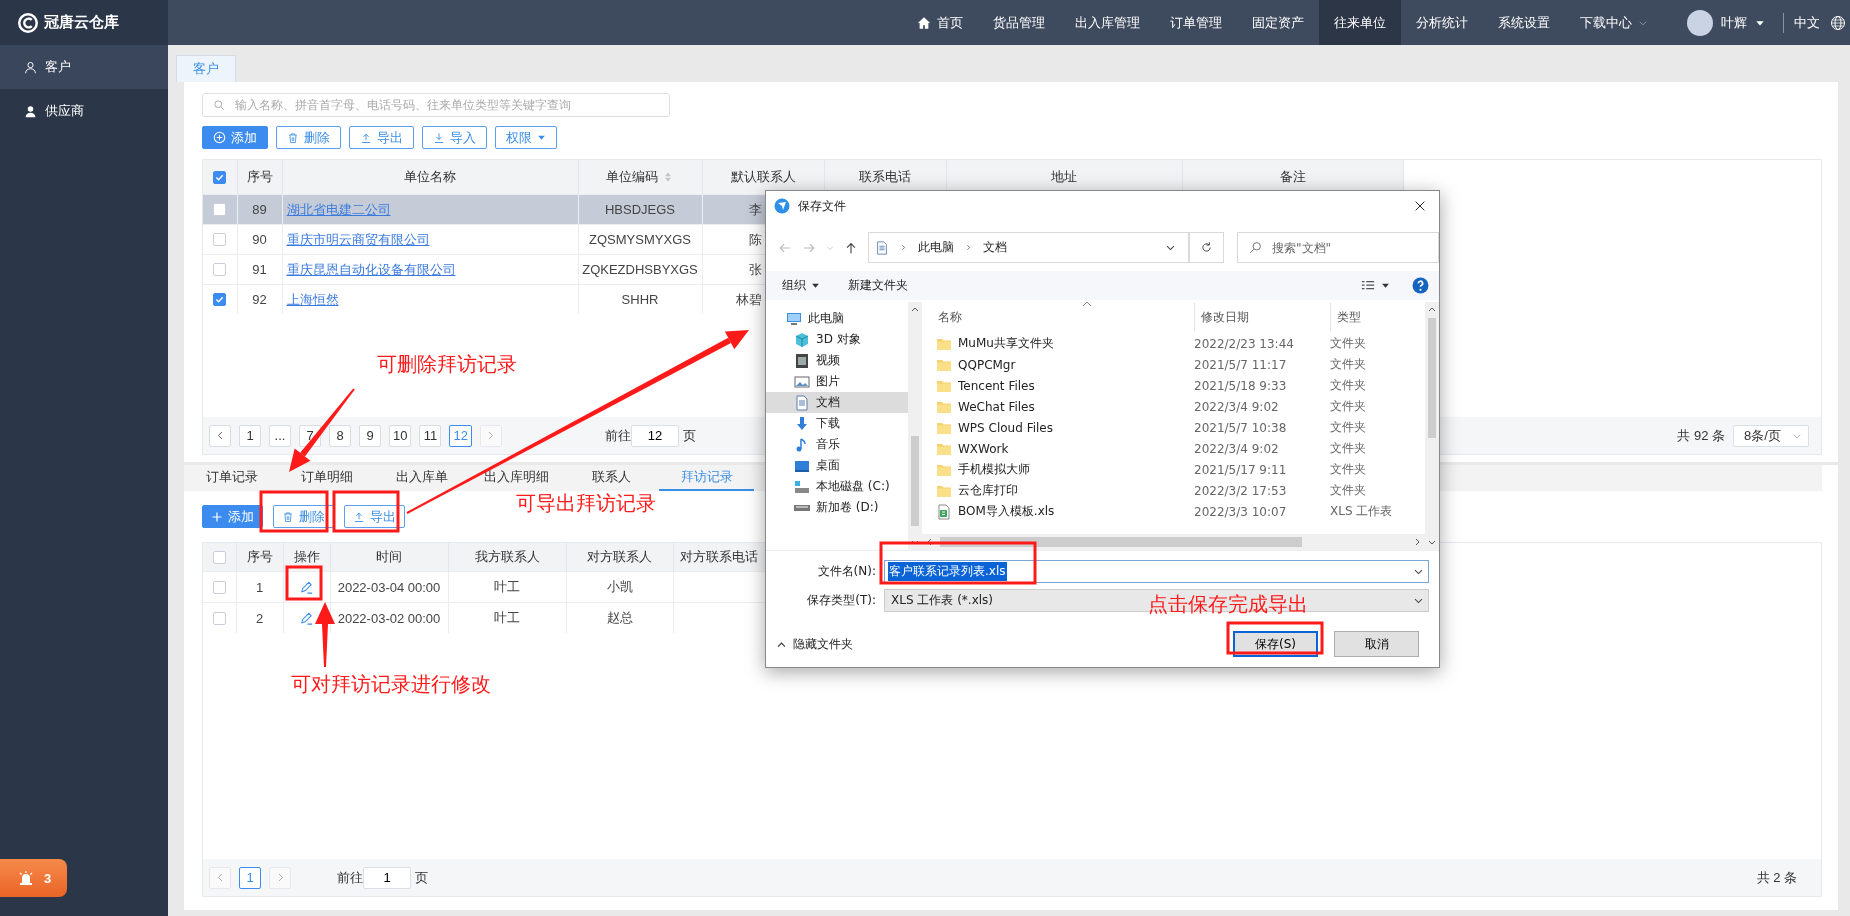 This screenshot has height=916, width=1850. I want to click on organize-menu: 组织, so click(801, 285).